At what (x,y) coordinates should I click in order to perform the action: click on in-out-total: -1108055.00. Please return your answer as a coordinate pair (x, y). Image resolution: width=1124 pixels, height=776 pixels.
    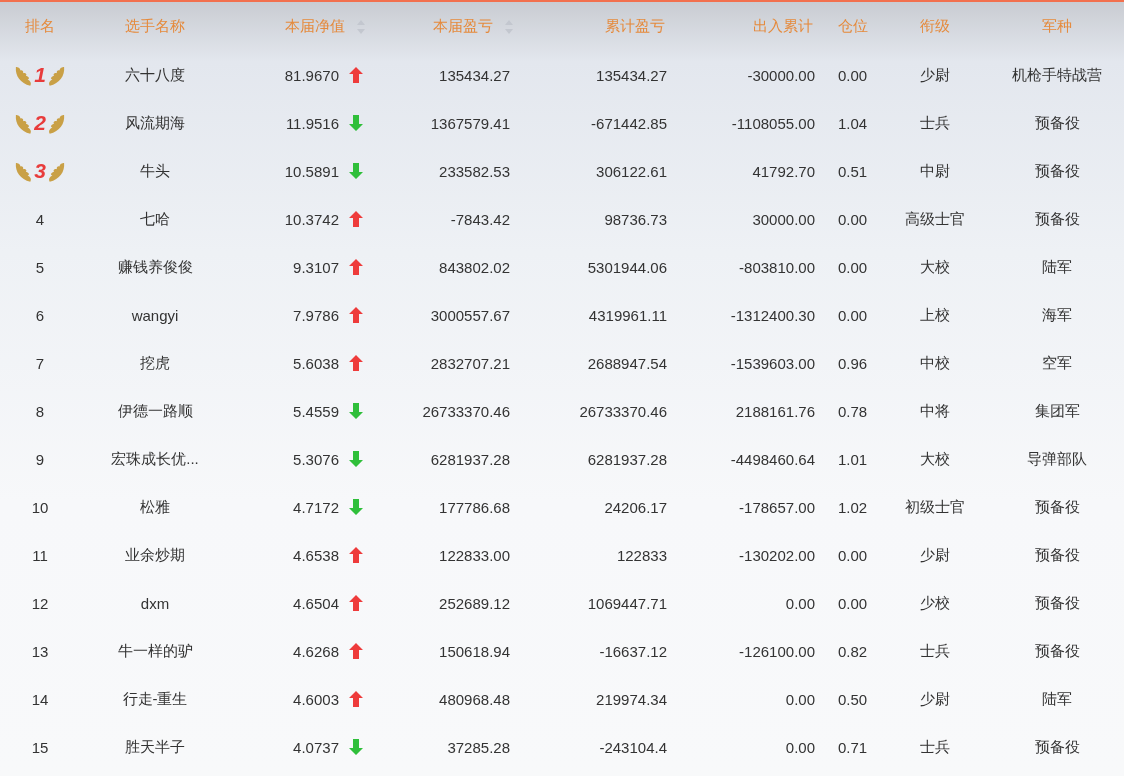
    Looking at the image, I should click on (773, 123).